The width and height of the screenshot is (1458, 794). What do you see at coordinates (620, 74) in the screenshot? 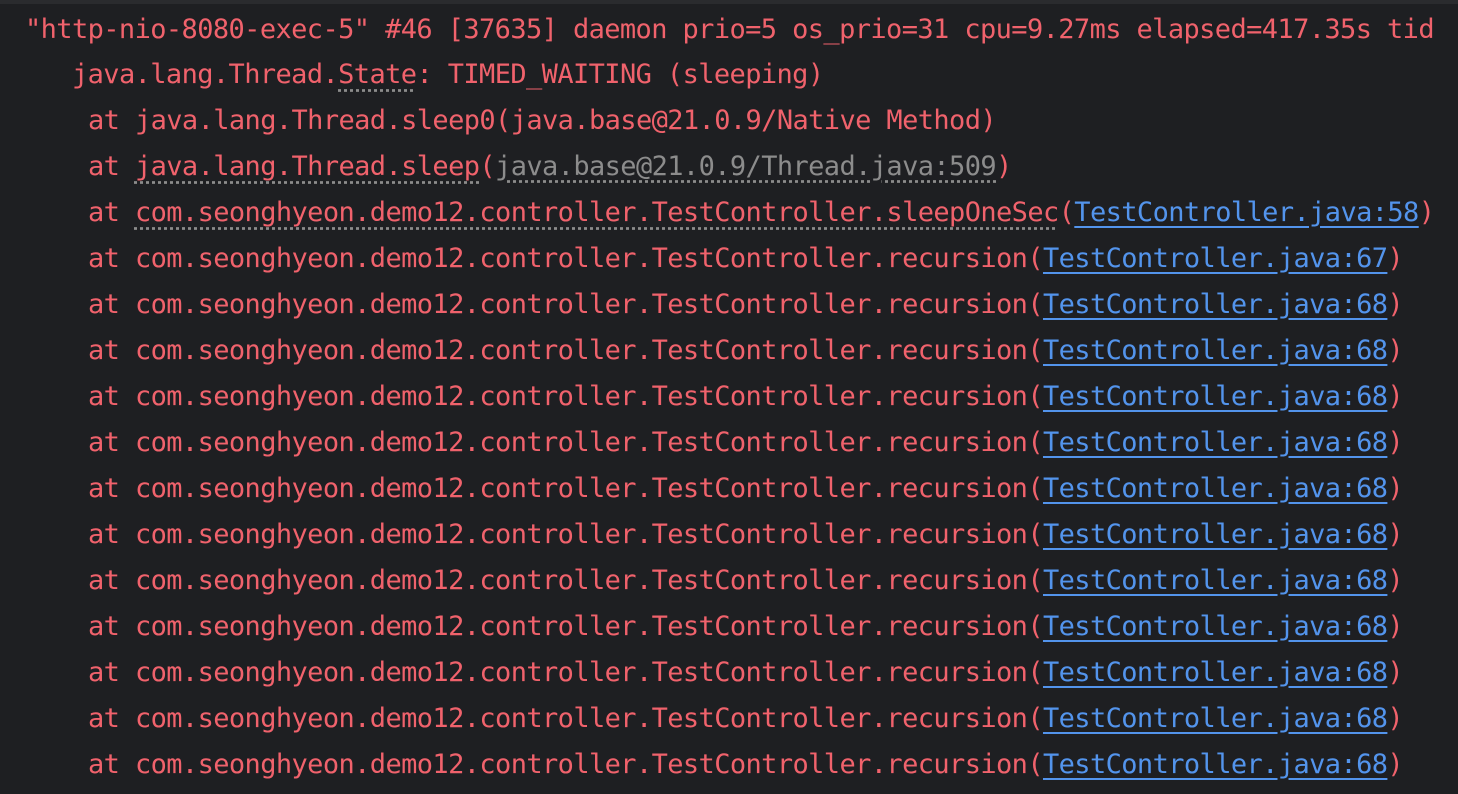
I see `state-suffix: : TIMED_WAITING (sleeping)` at bounding box center [620, 74].